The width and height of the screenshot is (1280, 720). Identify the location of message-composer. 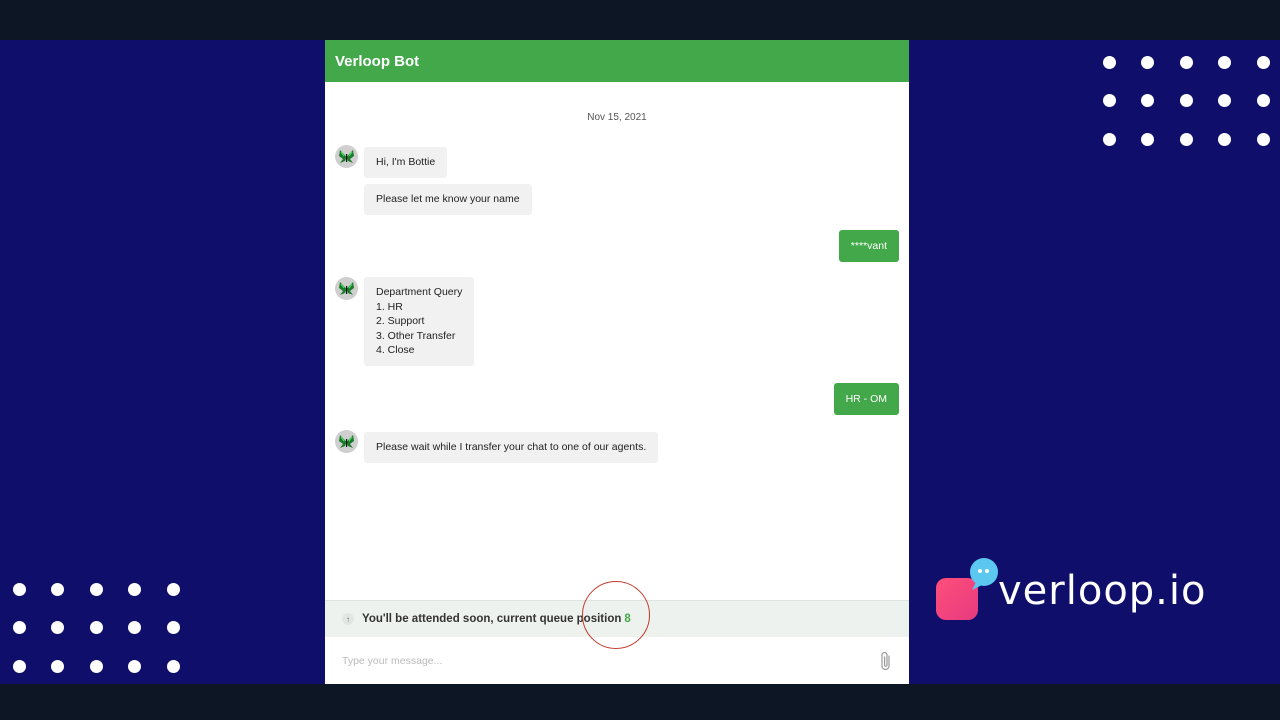
(617, 660).